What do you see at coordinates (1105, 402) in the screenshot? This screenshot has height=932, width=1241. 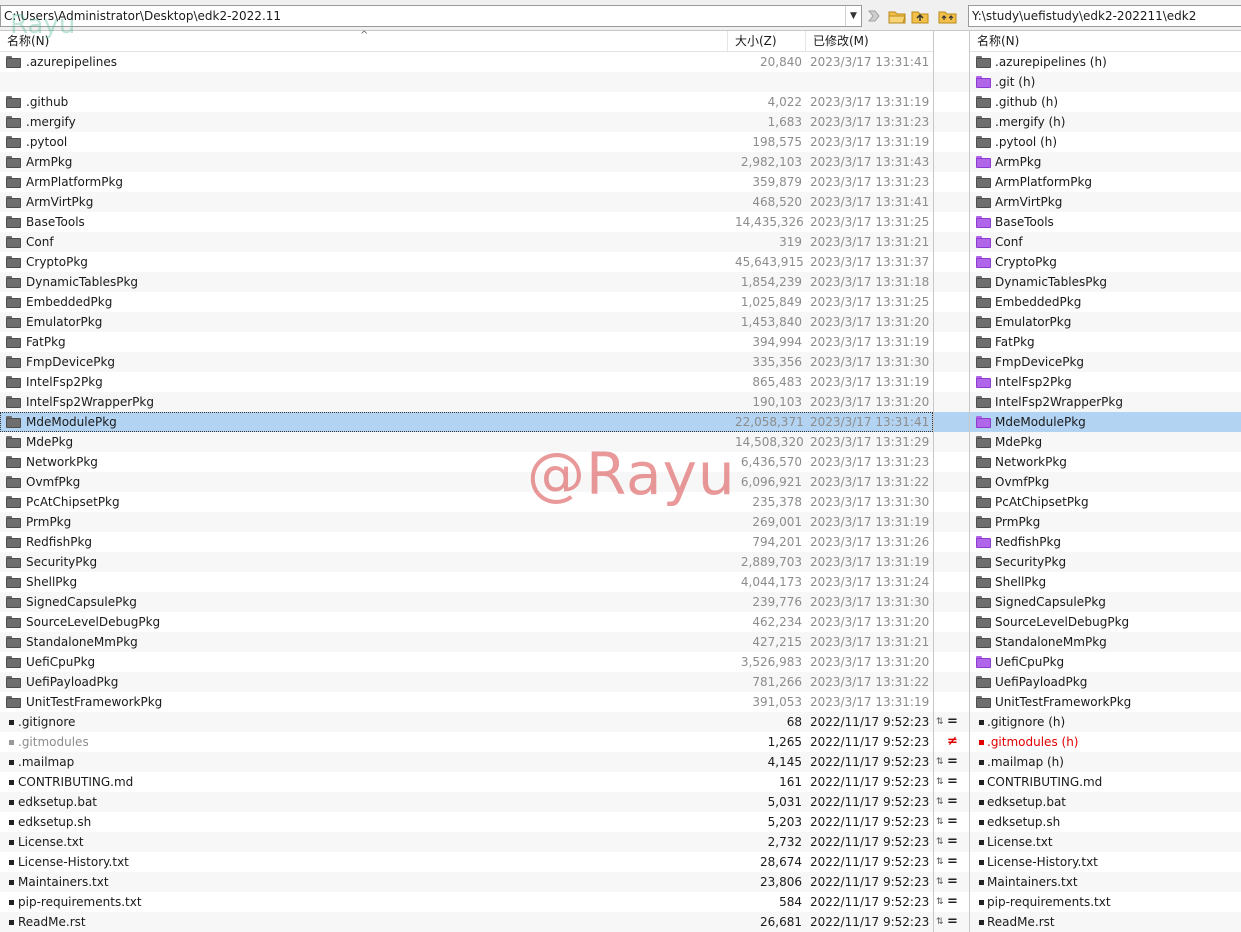 I see `right-file-row: IntelFsp2WrapperPkg` at bounding box center [1105, 402].